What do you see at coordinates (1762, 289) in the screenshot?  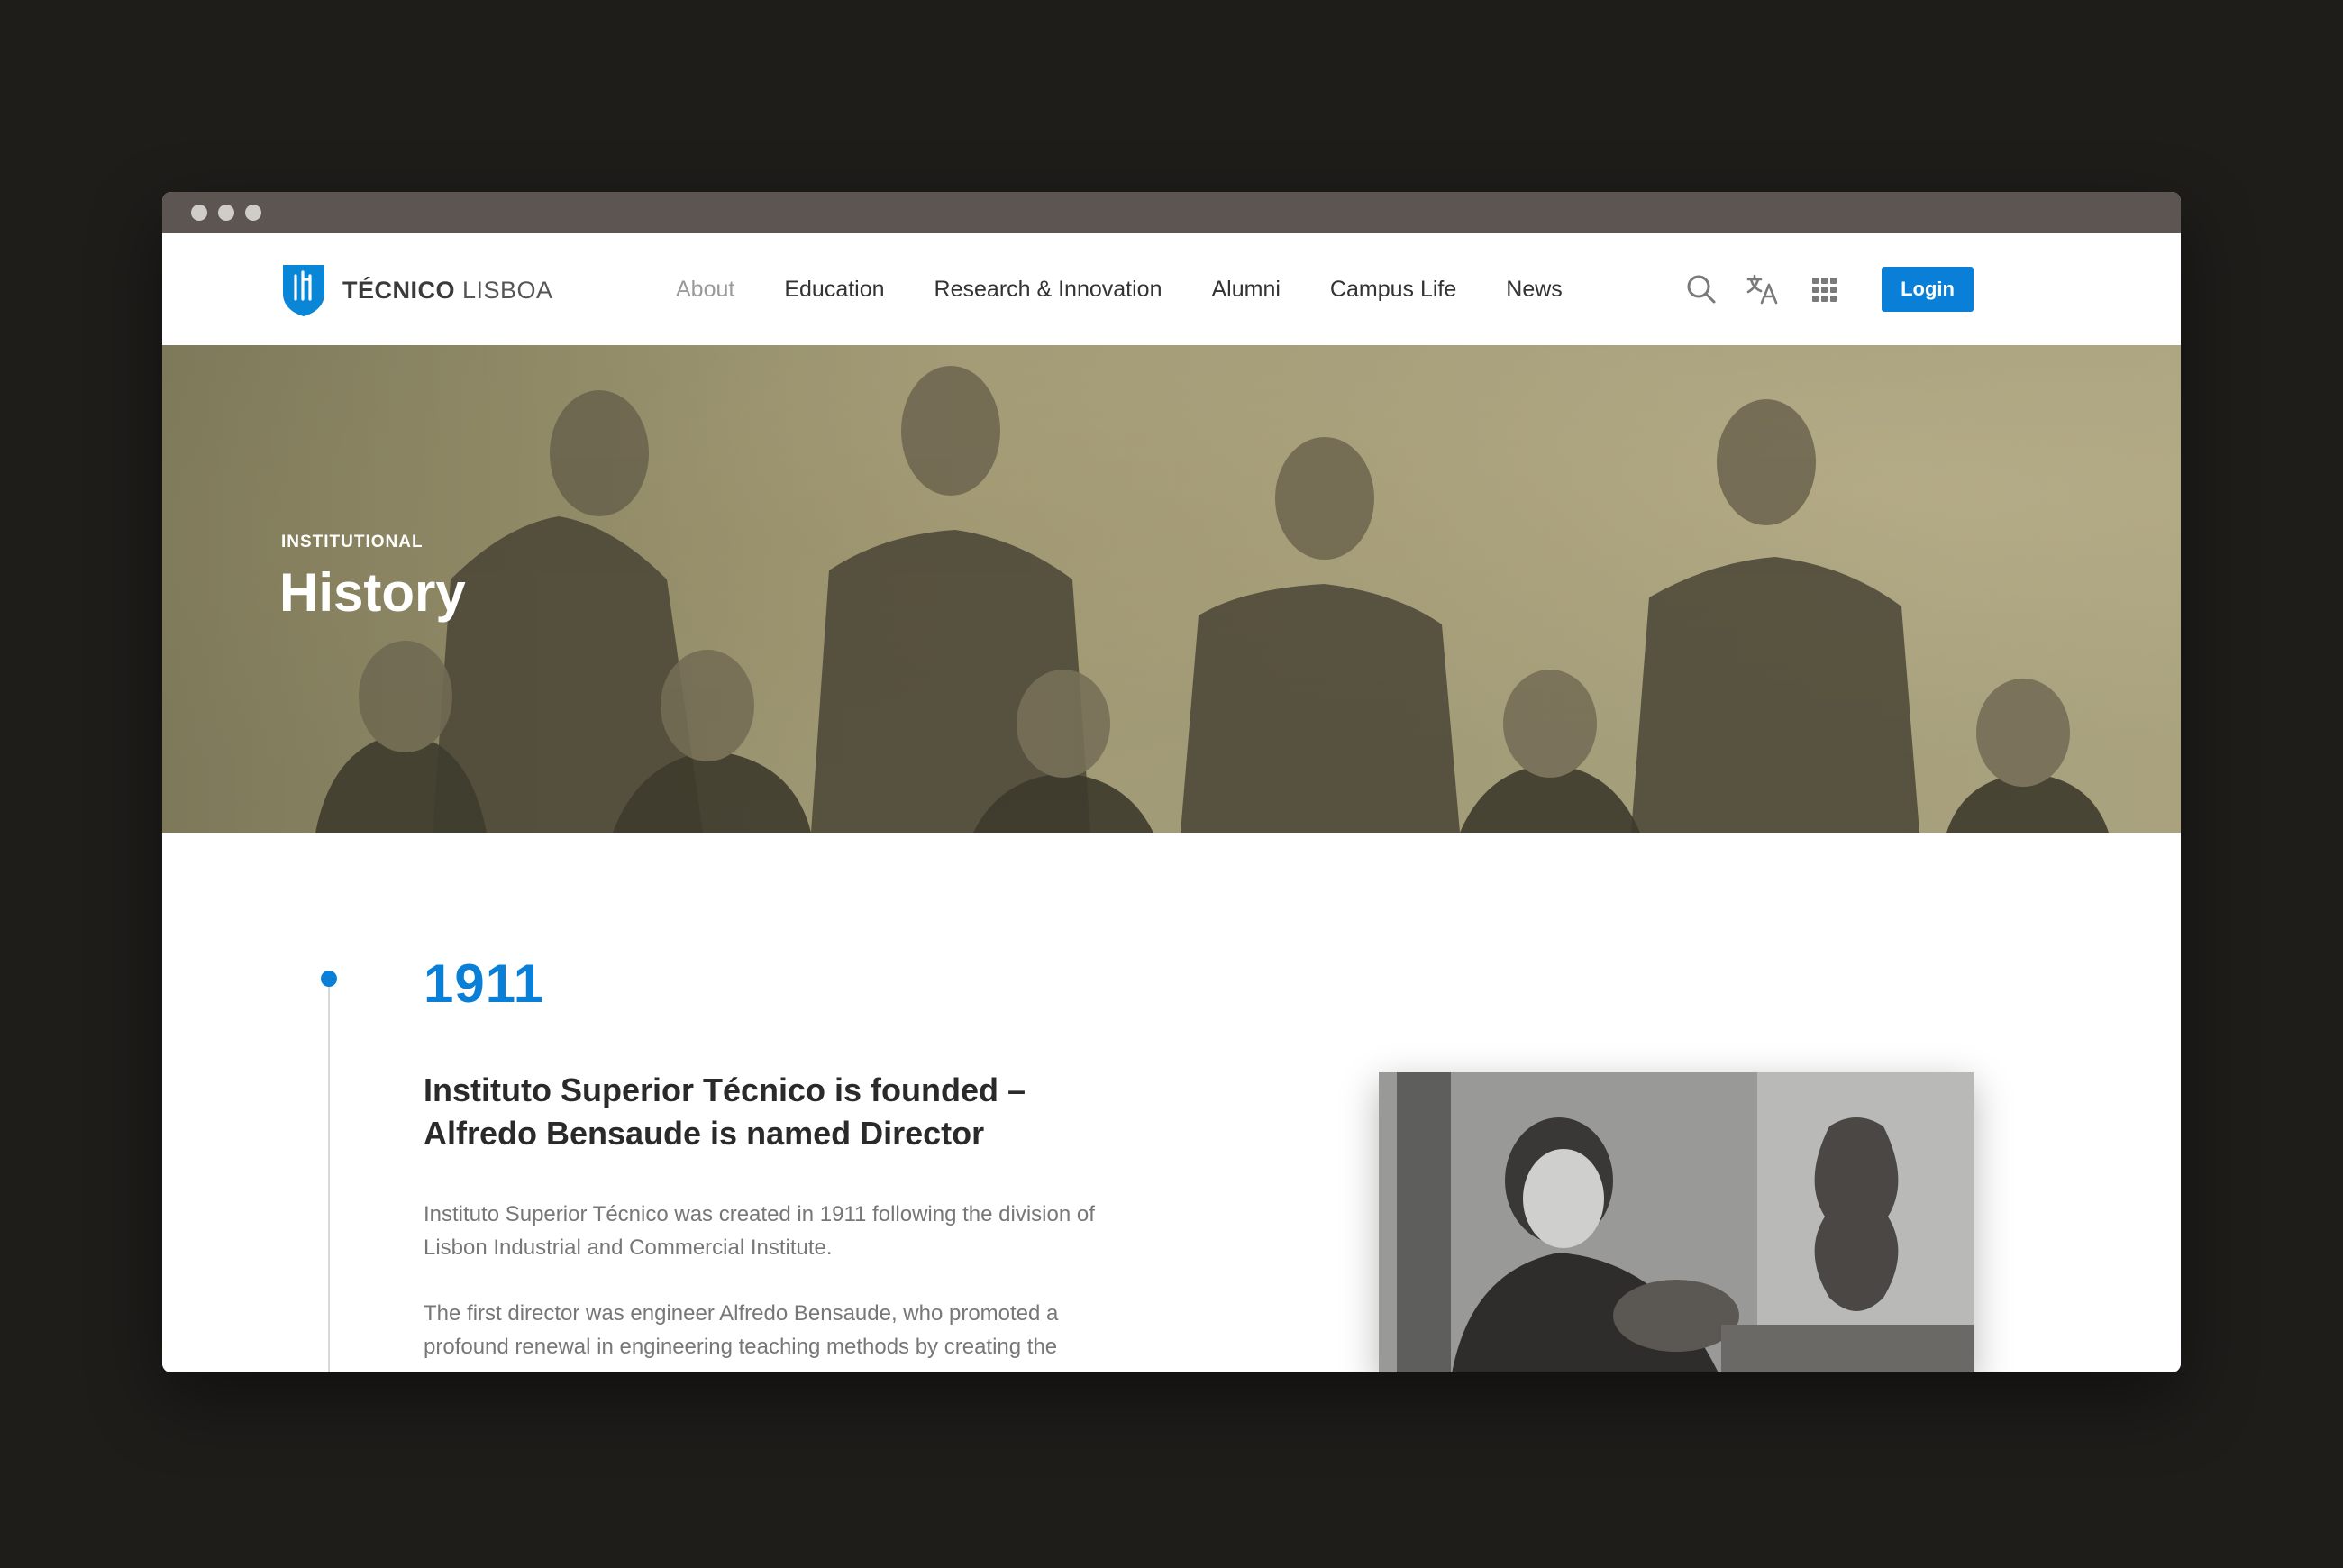 I see `translate-icon` at bounding box center [1762, 289].